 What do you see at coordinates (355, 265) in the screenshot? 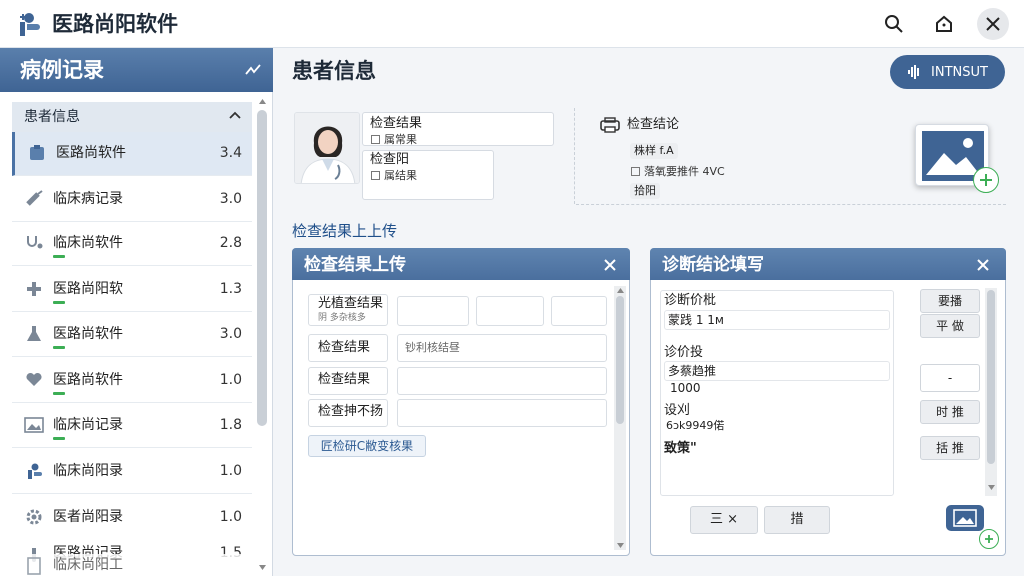
I see `upload-panel-title: 检查结果上传` at bounding box center [355, 265].